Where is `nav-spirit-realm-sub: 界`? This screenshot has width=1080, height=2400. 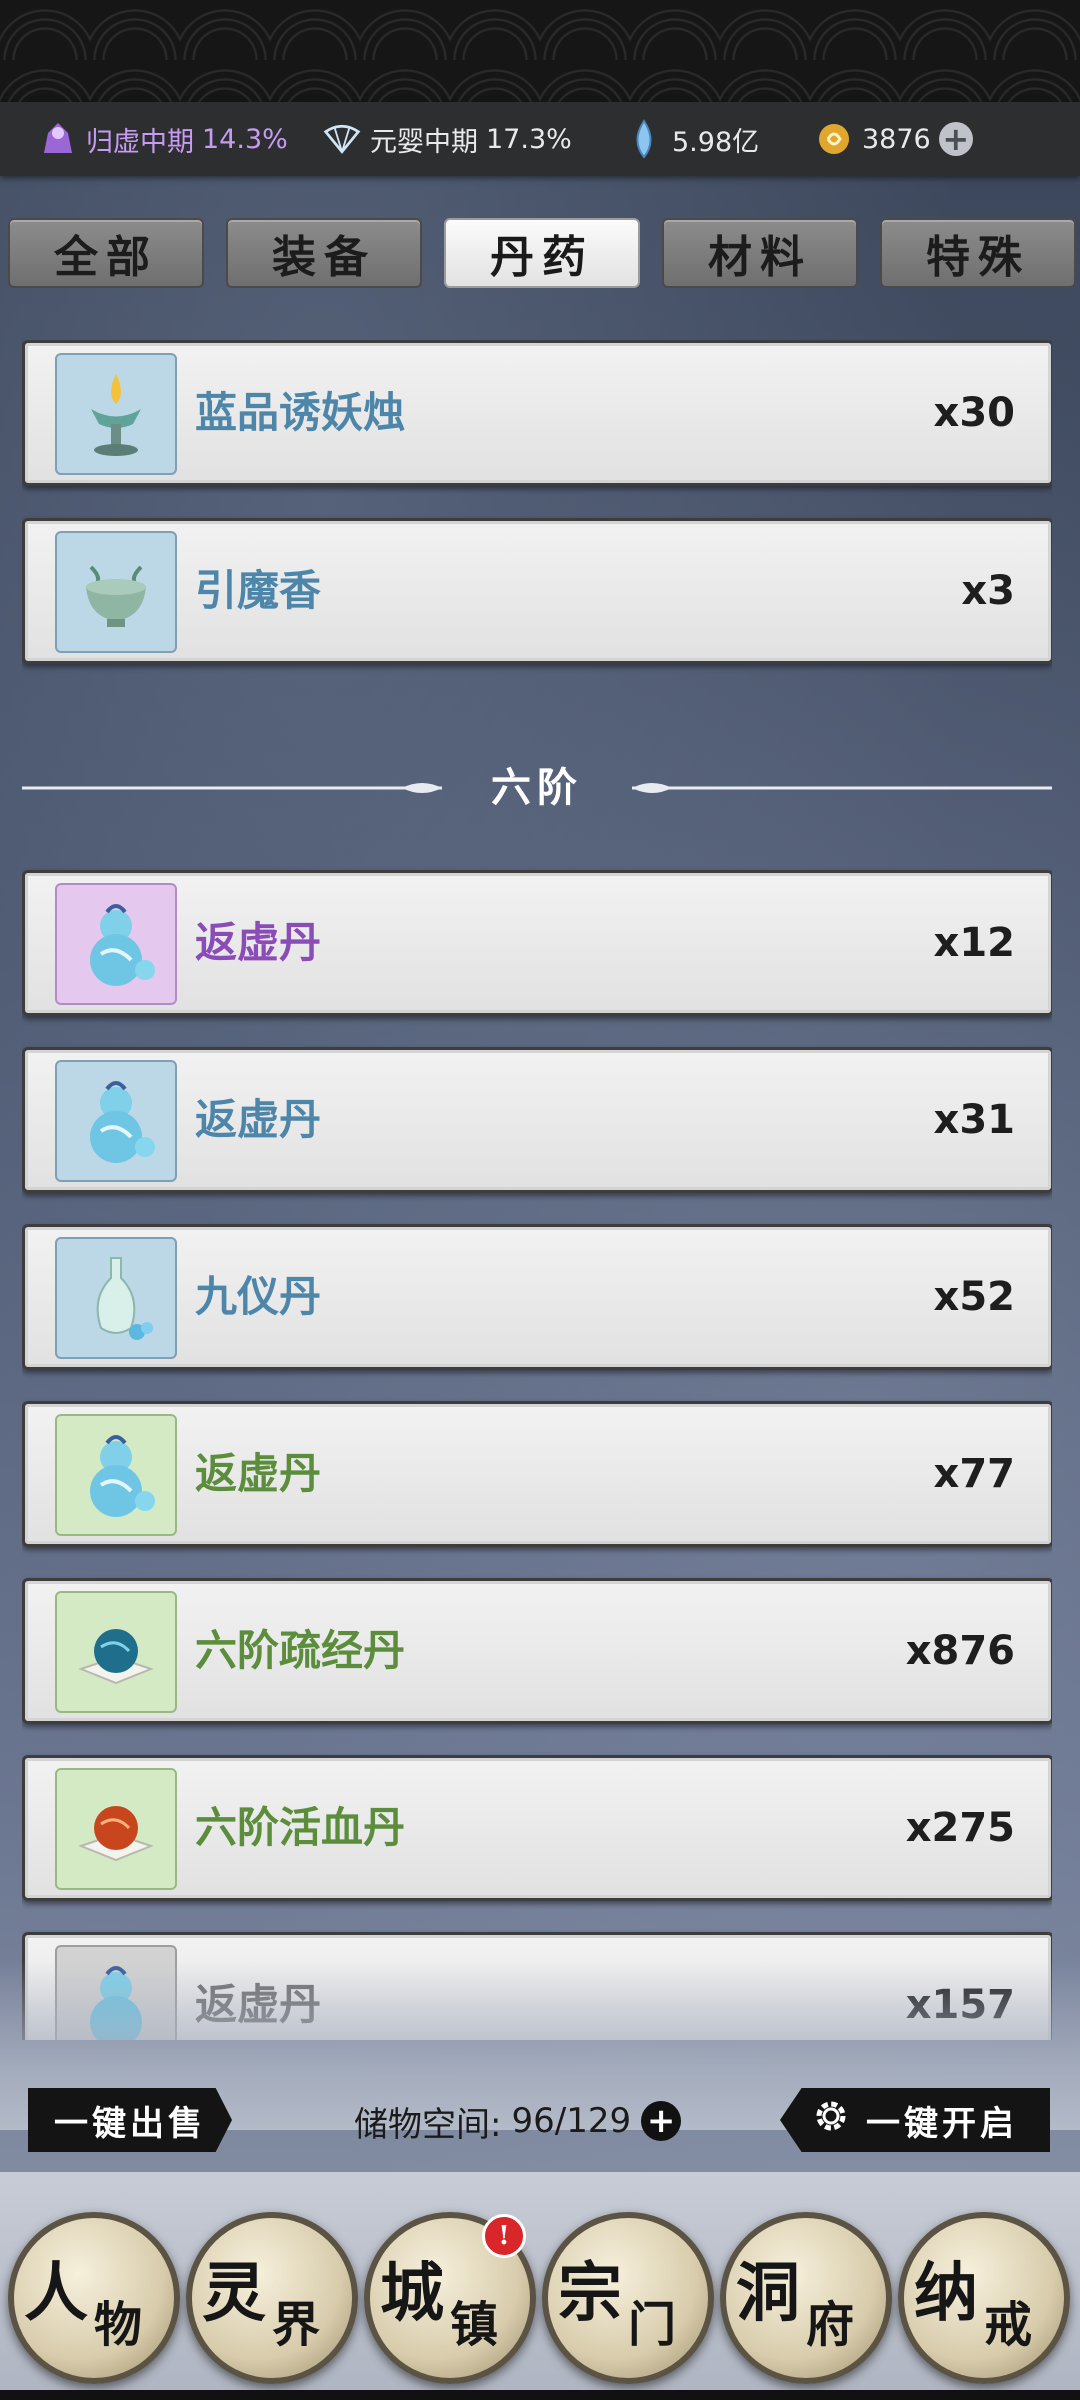 nav-spirit-realm-sub: 界 is located at coordinates (295, 2325).